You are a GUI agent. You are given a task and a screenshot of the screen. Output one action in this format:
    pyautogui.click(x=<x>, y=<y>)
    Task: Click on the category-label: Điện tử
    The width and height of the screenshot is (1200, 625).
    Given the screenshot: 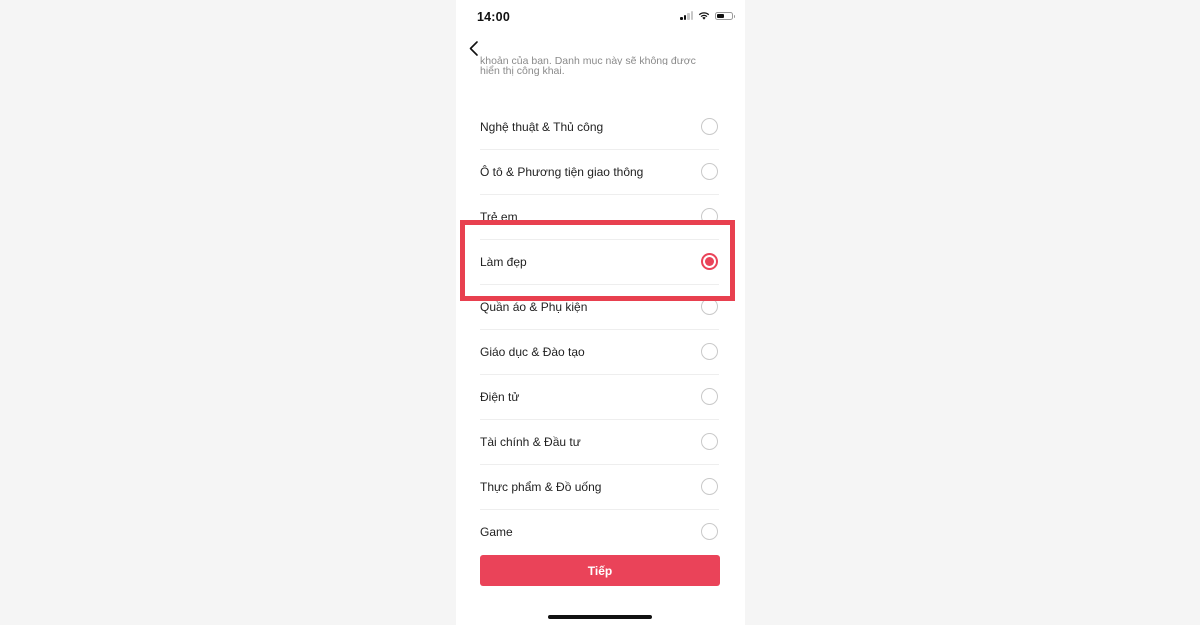 What is the action you would take?
    pyautogui.click(x=500, y=397)
    